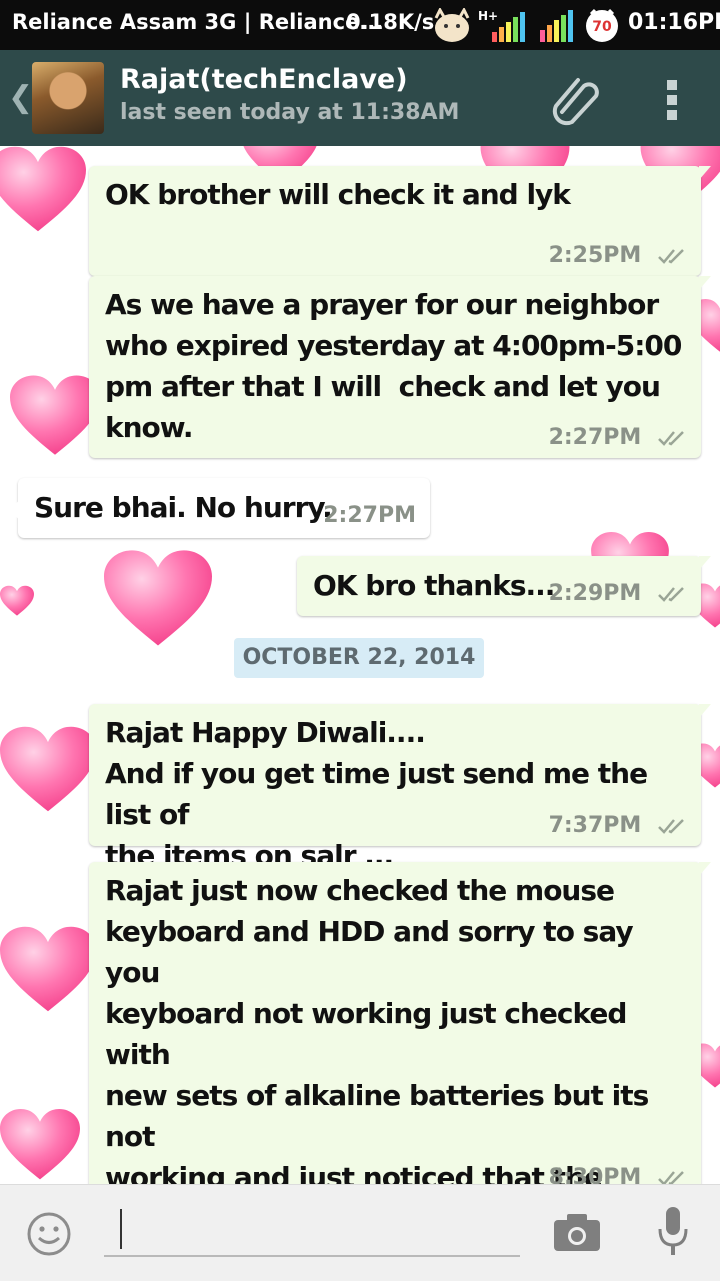 This screenshot has width=720, height=1281. I want to click on message-meta: 2:25PM, so click(618, 255).